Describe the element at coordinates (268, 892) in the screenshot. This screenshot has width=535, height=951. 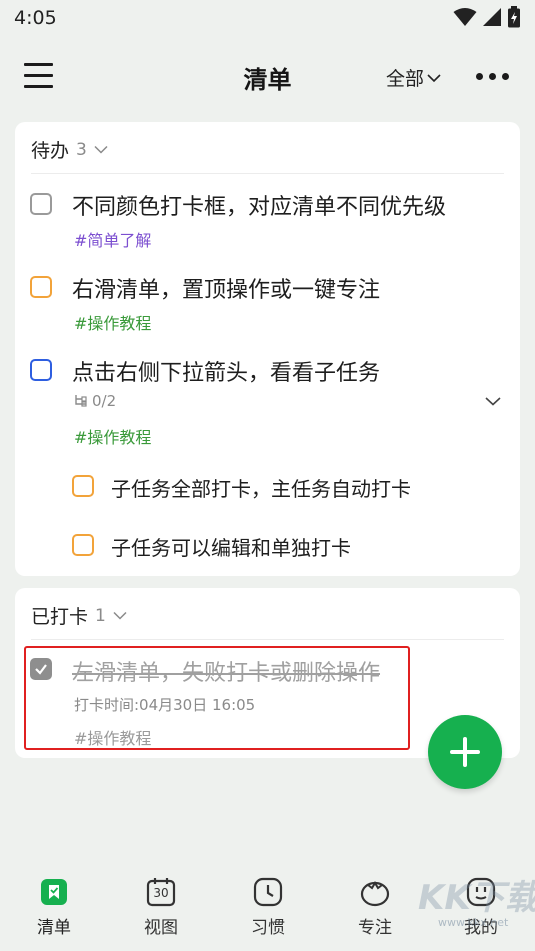
I see `clock-icon` at that location.